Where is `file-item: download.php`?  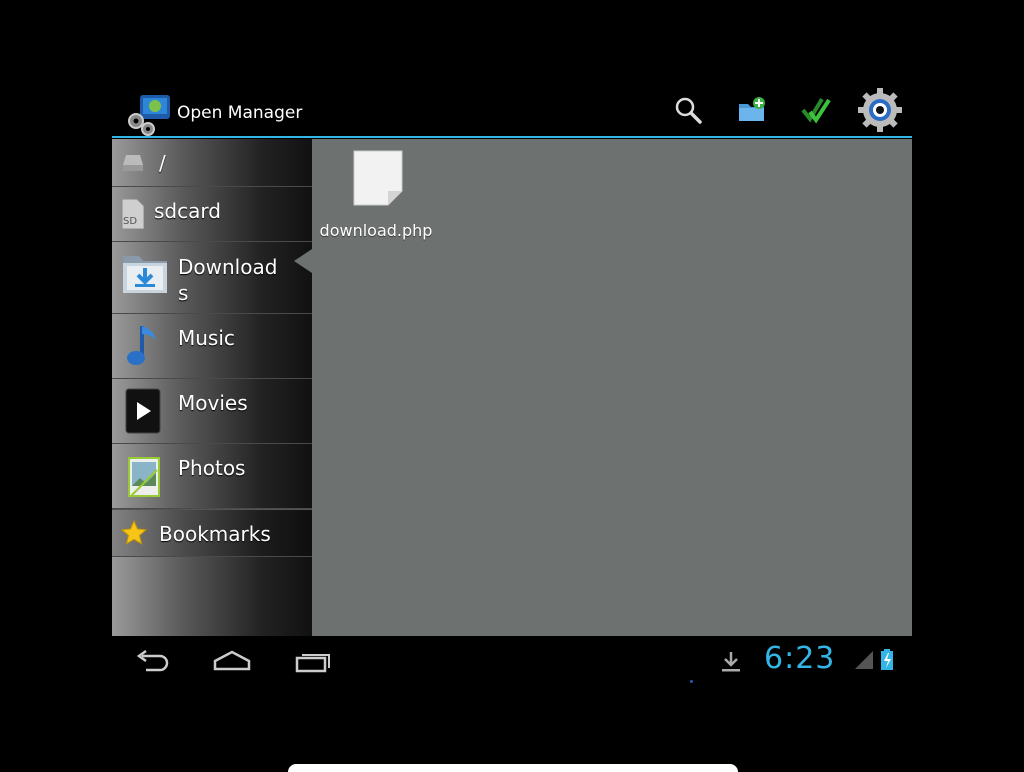 file-item: download.php is located at coordinates (376, 194).